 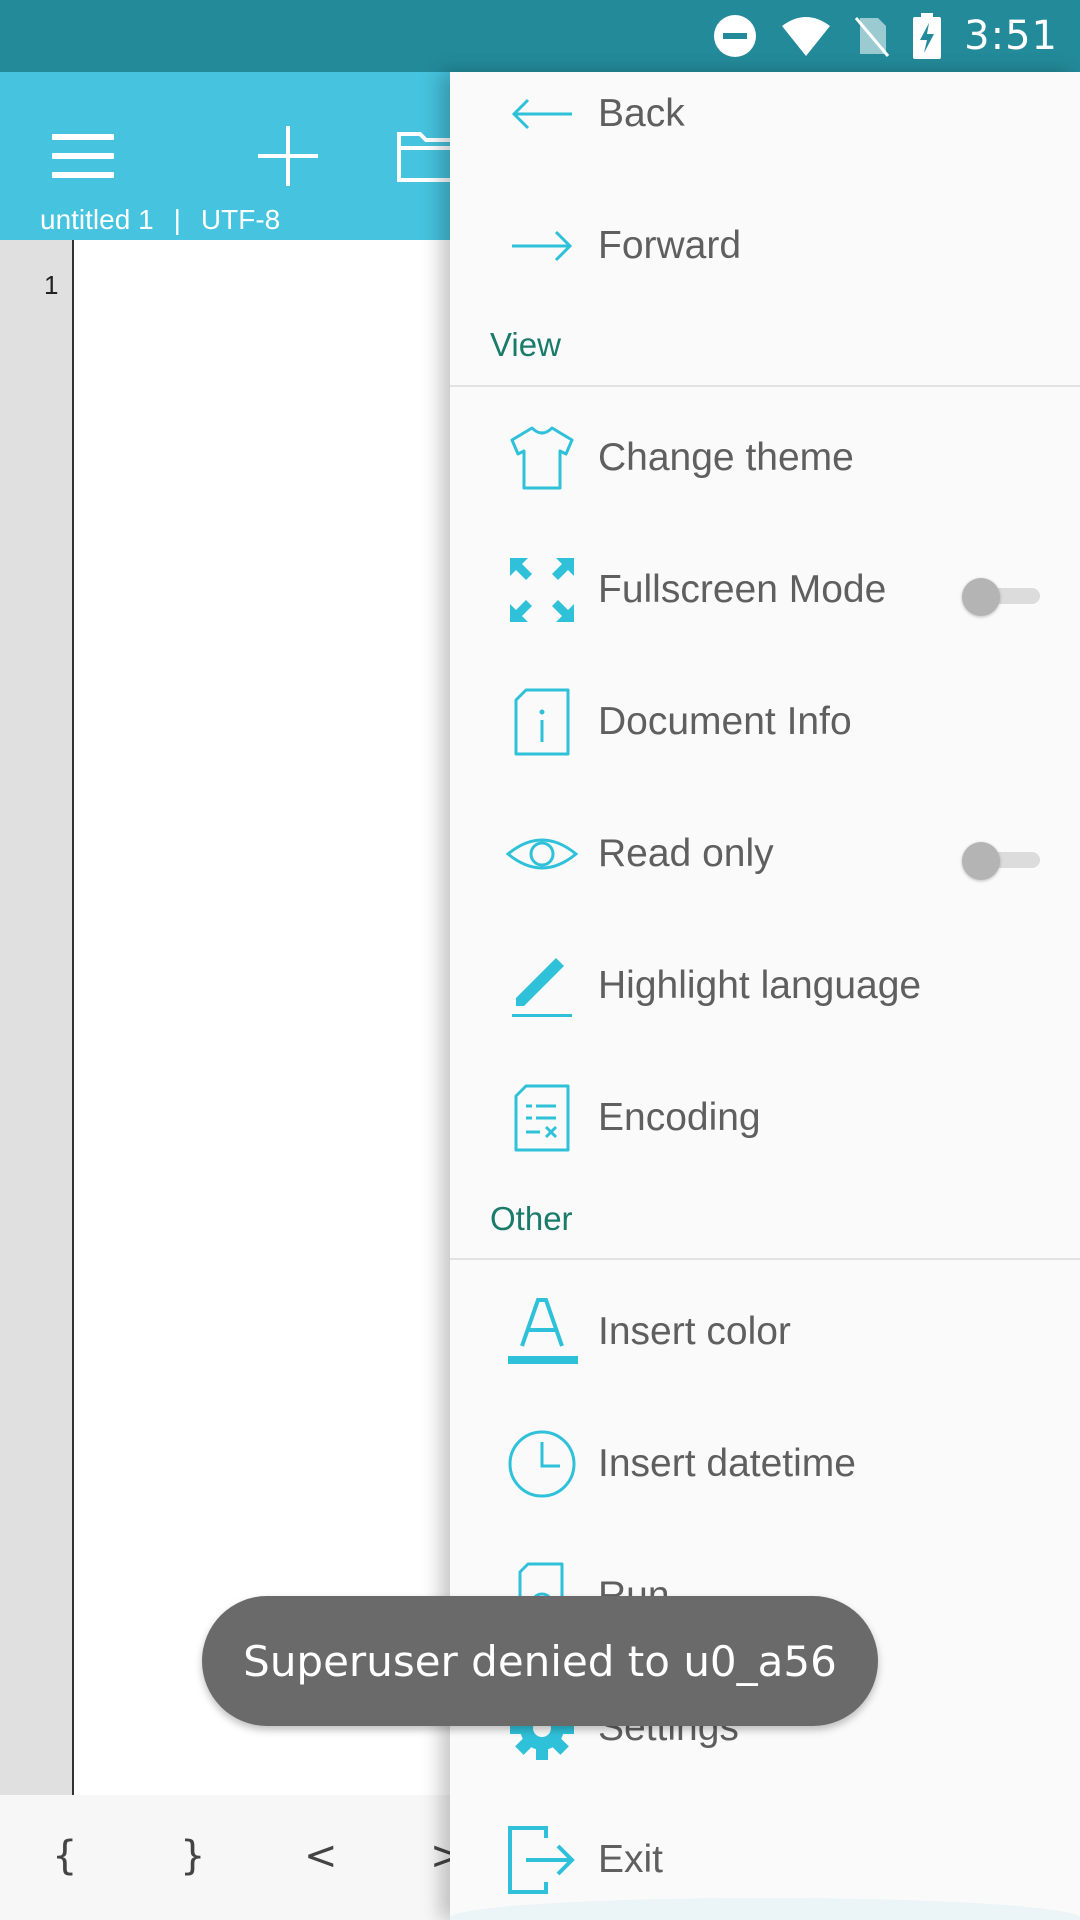 What do you see at coordinates (631, 1859) in the screenshot?
I see `menu-item-label: Exit` at bounding box center [631, 1859].